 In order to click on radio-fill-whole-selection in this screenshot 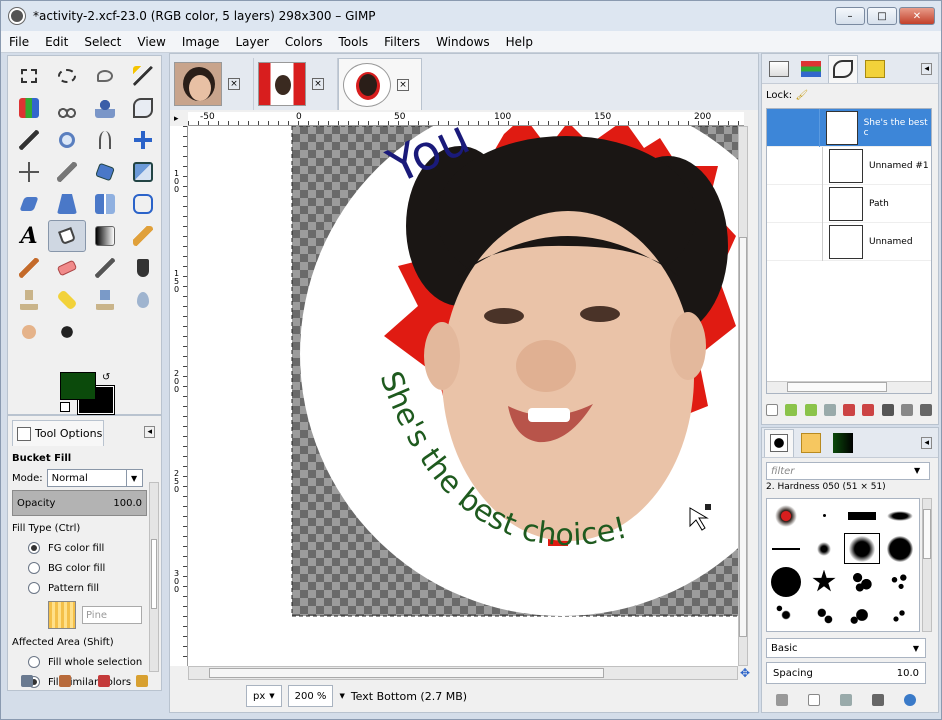, I will do `click(34, 662)`.